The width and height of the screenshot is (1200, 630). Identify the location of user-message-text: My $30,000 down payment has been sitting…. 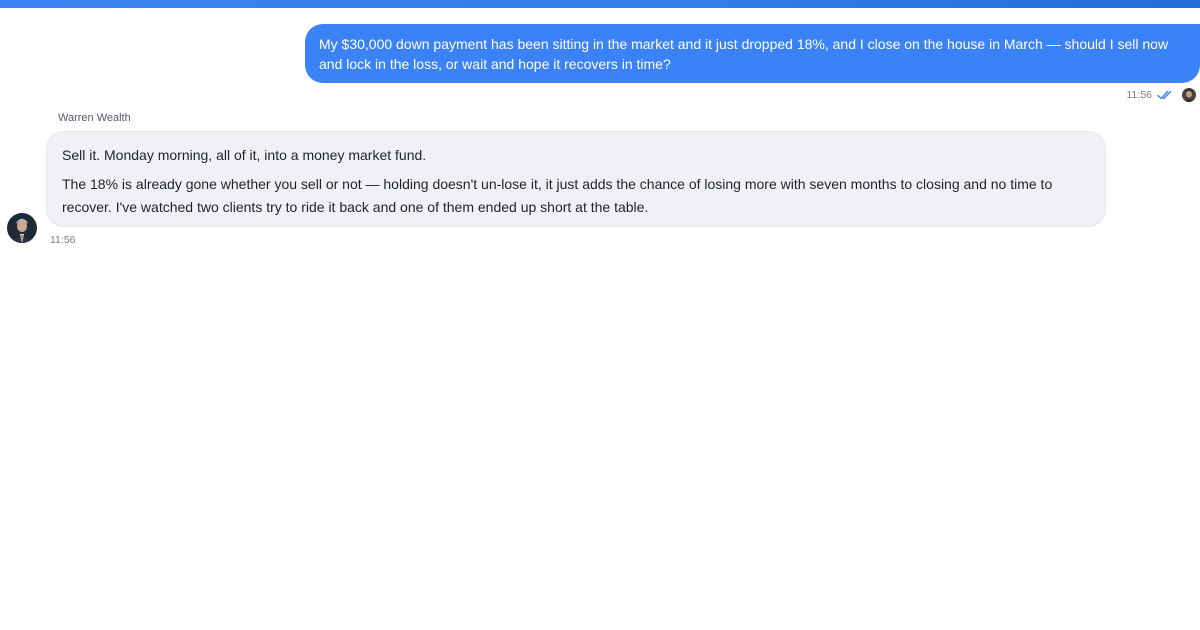
(744, 54).